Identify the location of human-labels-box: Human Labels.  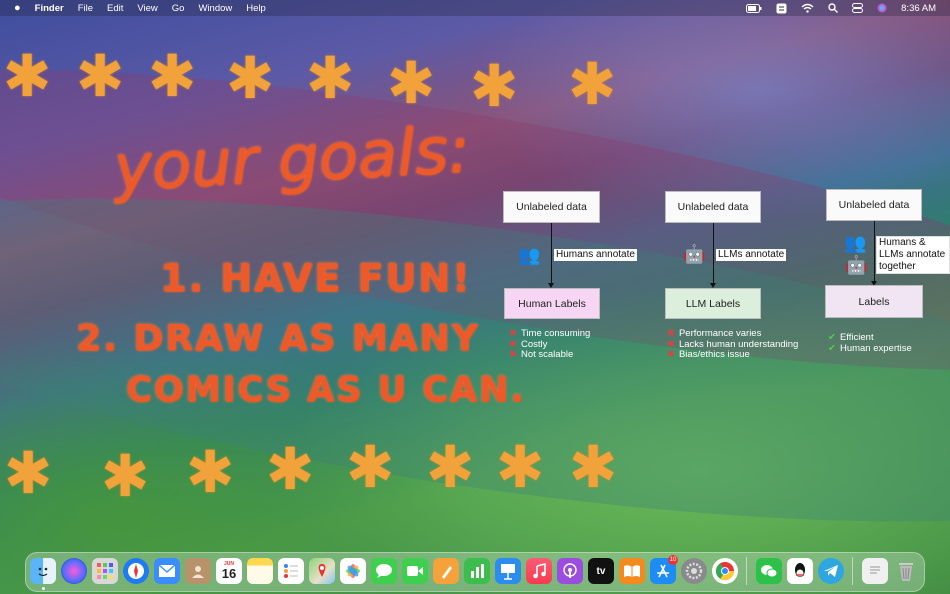
(552, 303).